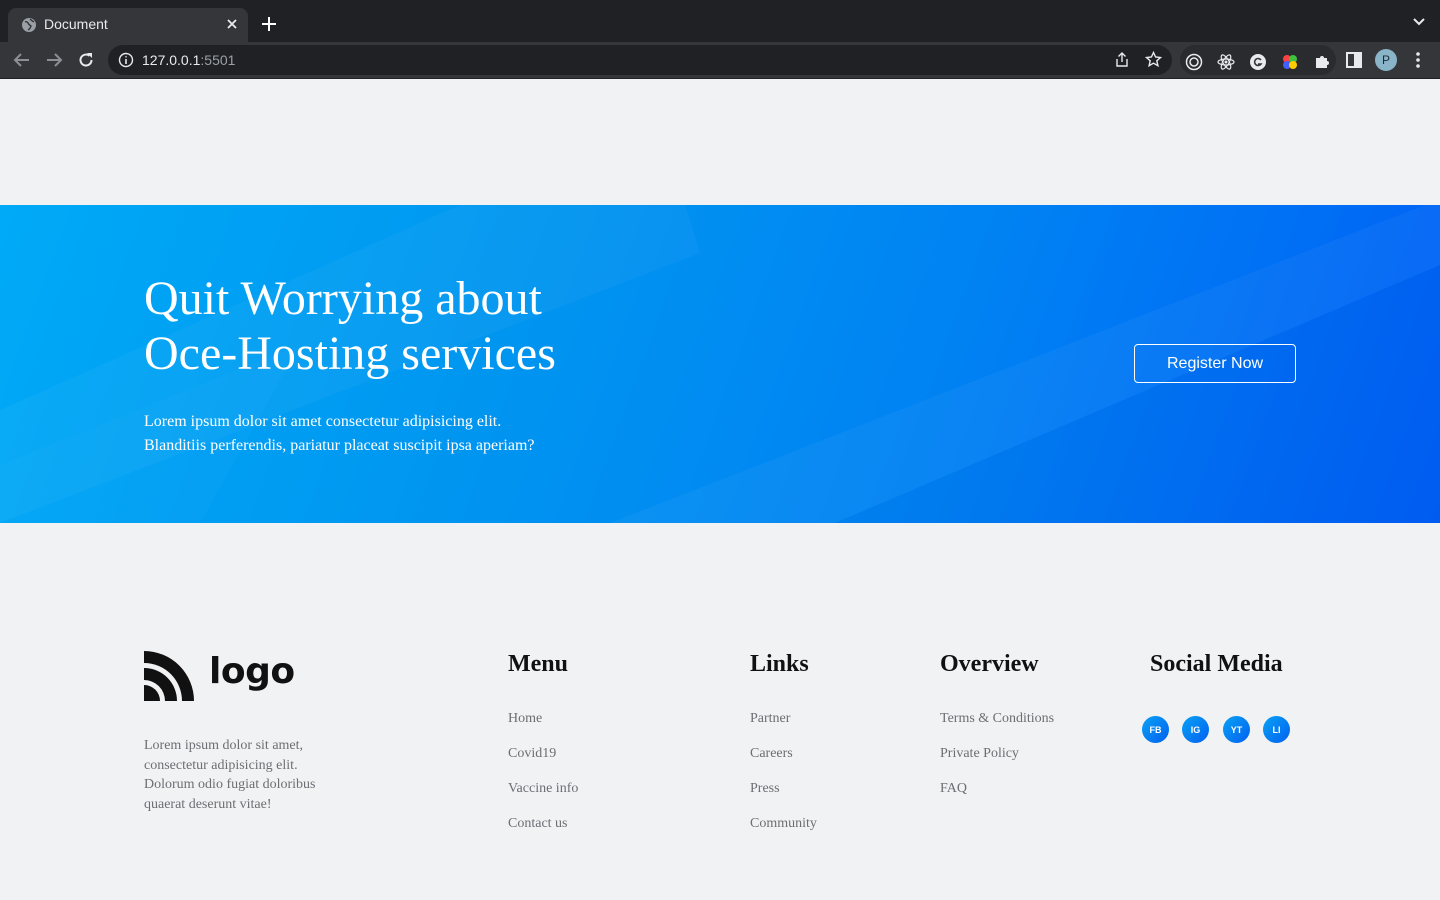  I want to click on instagram-icon: IG, so click(1195, 729).